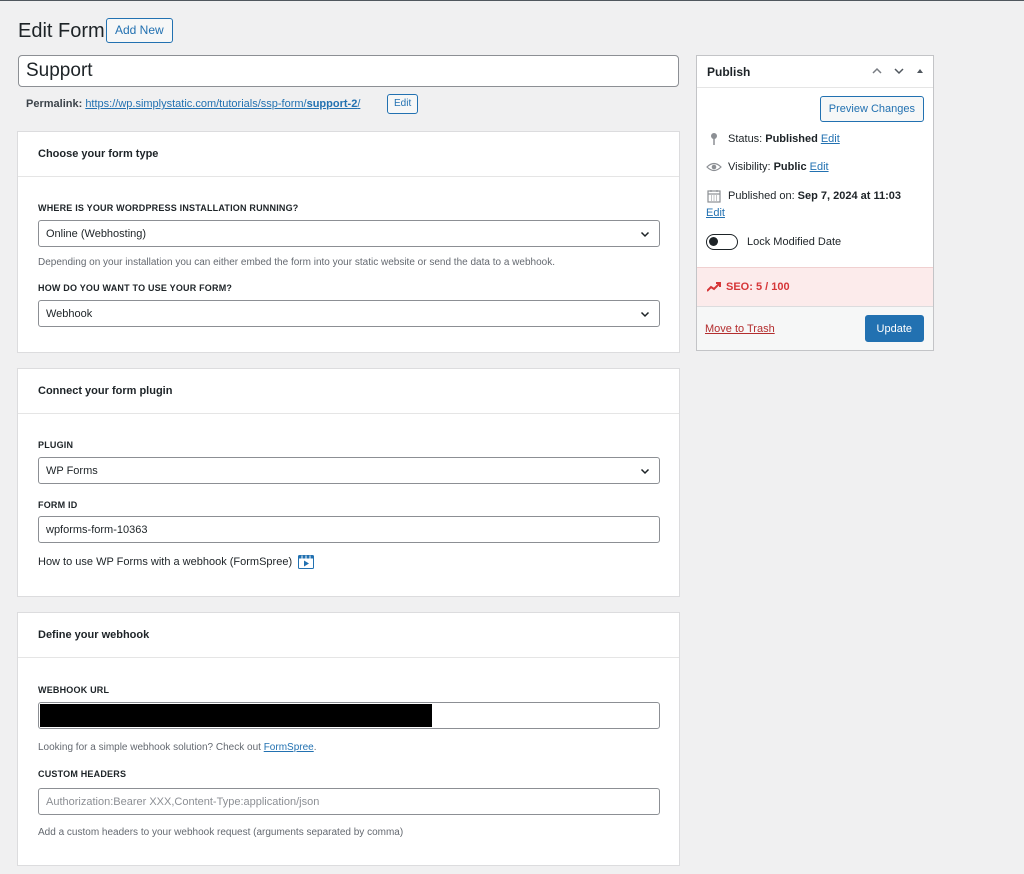 The height and width of the screenshot is (874, 1024). I want to click on preview-changes-button: Preview Changes, so click(871, 109).